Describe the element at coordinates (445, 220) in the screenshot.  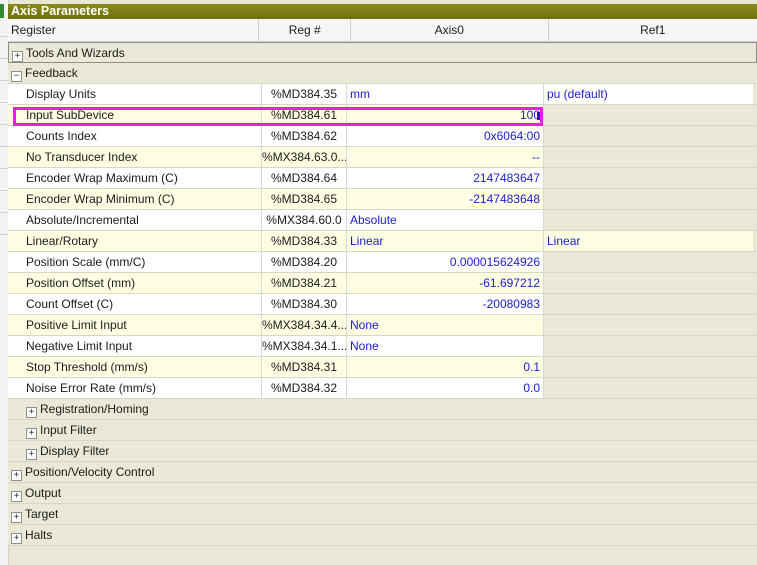
I see `axis0-value: Absolute` at that location.